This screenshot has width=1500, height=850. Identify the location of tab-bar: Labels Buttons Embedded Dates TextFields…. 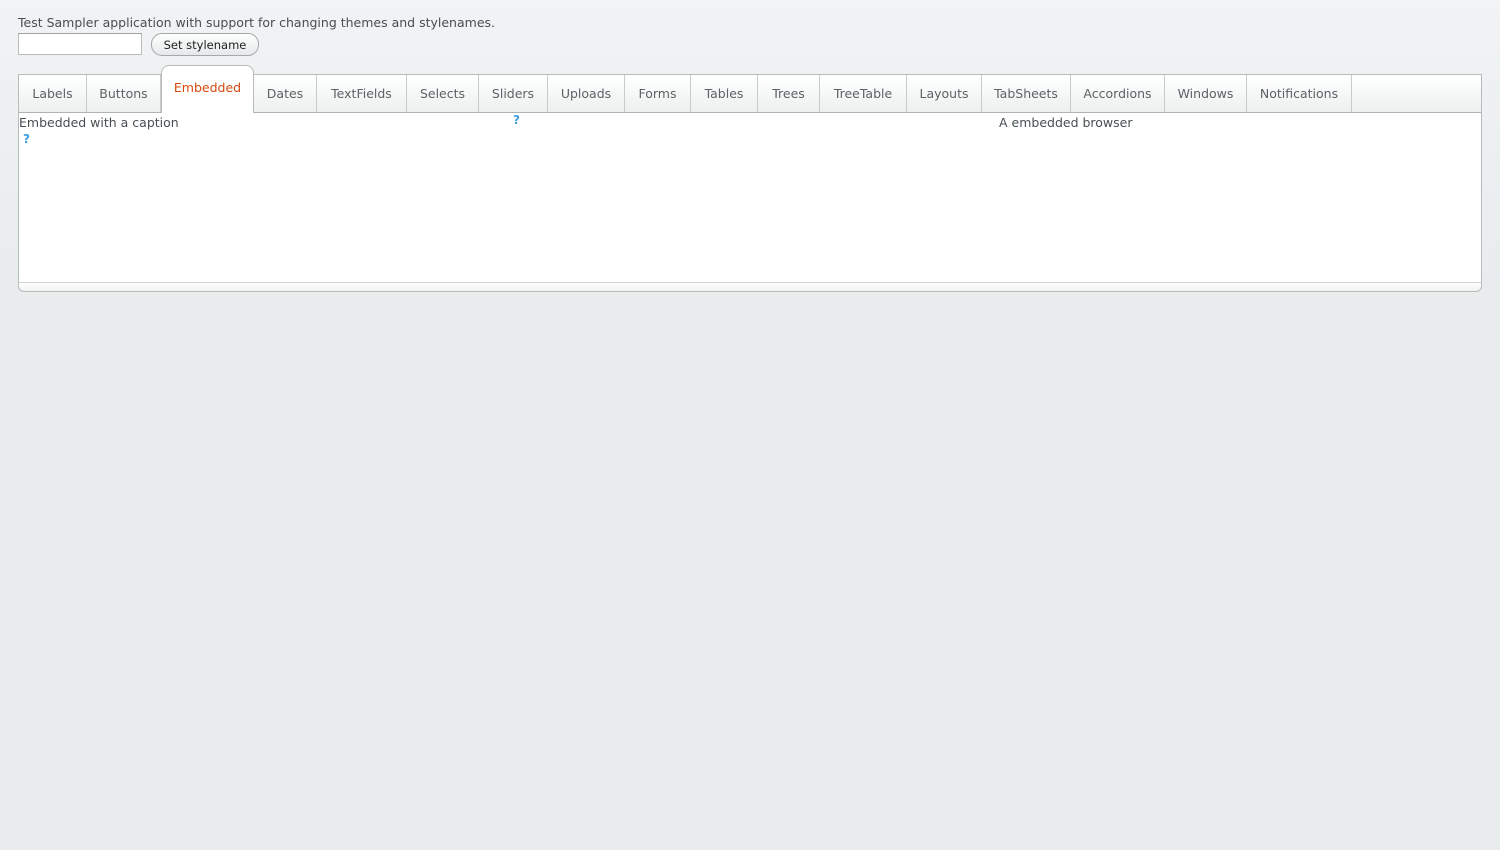
(750, 89).